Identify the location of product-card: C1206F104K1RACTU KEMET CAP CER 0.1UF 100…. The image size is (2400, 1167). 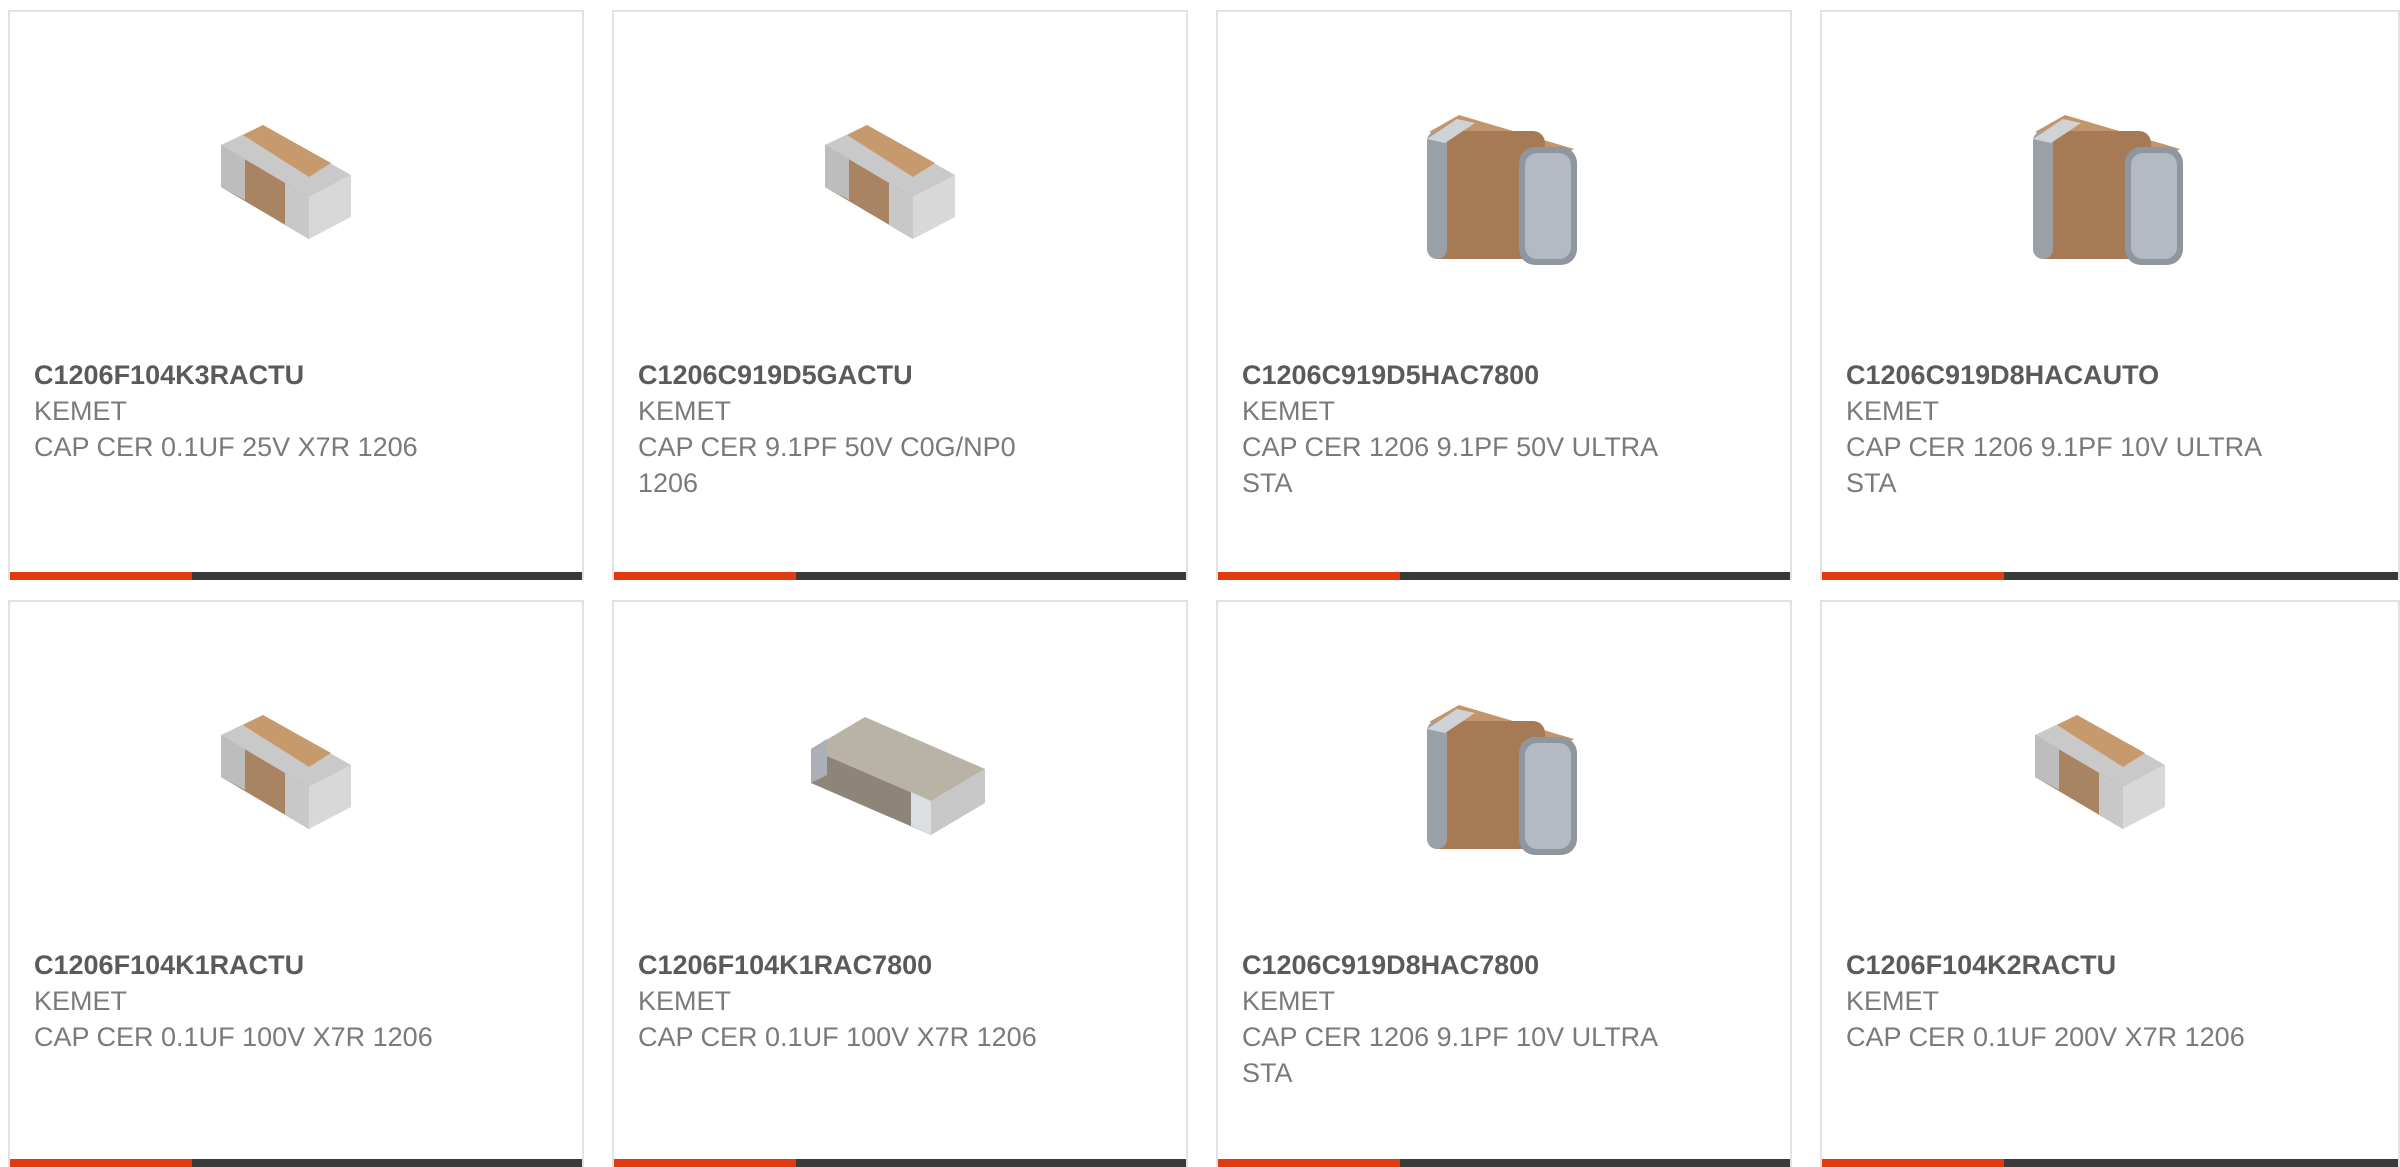
(296, 883).